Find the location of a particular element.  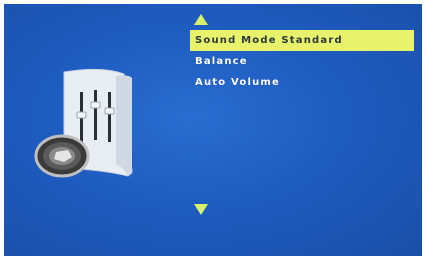

menu-item-sound-mode: Sound Mode Standard is located at coordinates (302, 40).